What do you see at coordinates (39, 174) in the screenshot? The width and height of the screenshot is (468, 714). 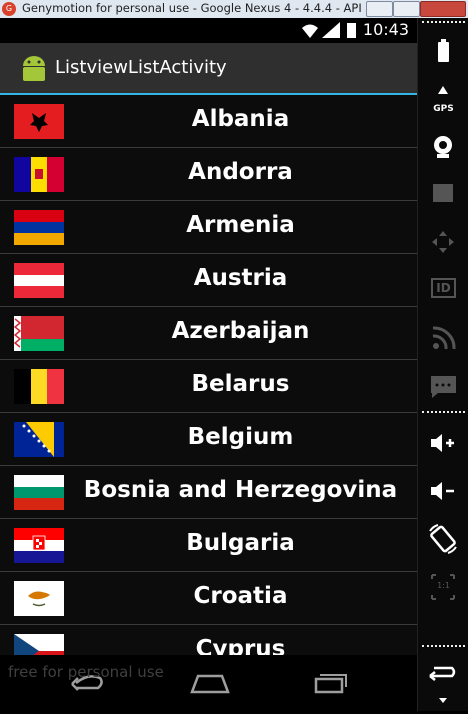 I see `andorra-flag-icon` at bounding box center [39, 174].